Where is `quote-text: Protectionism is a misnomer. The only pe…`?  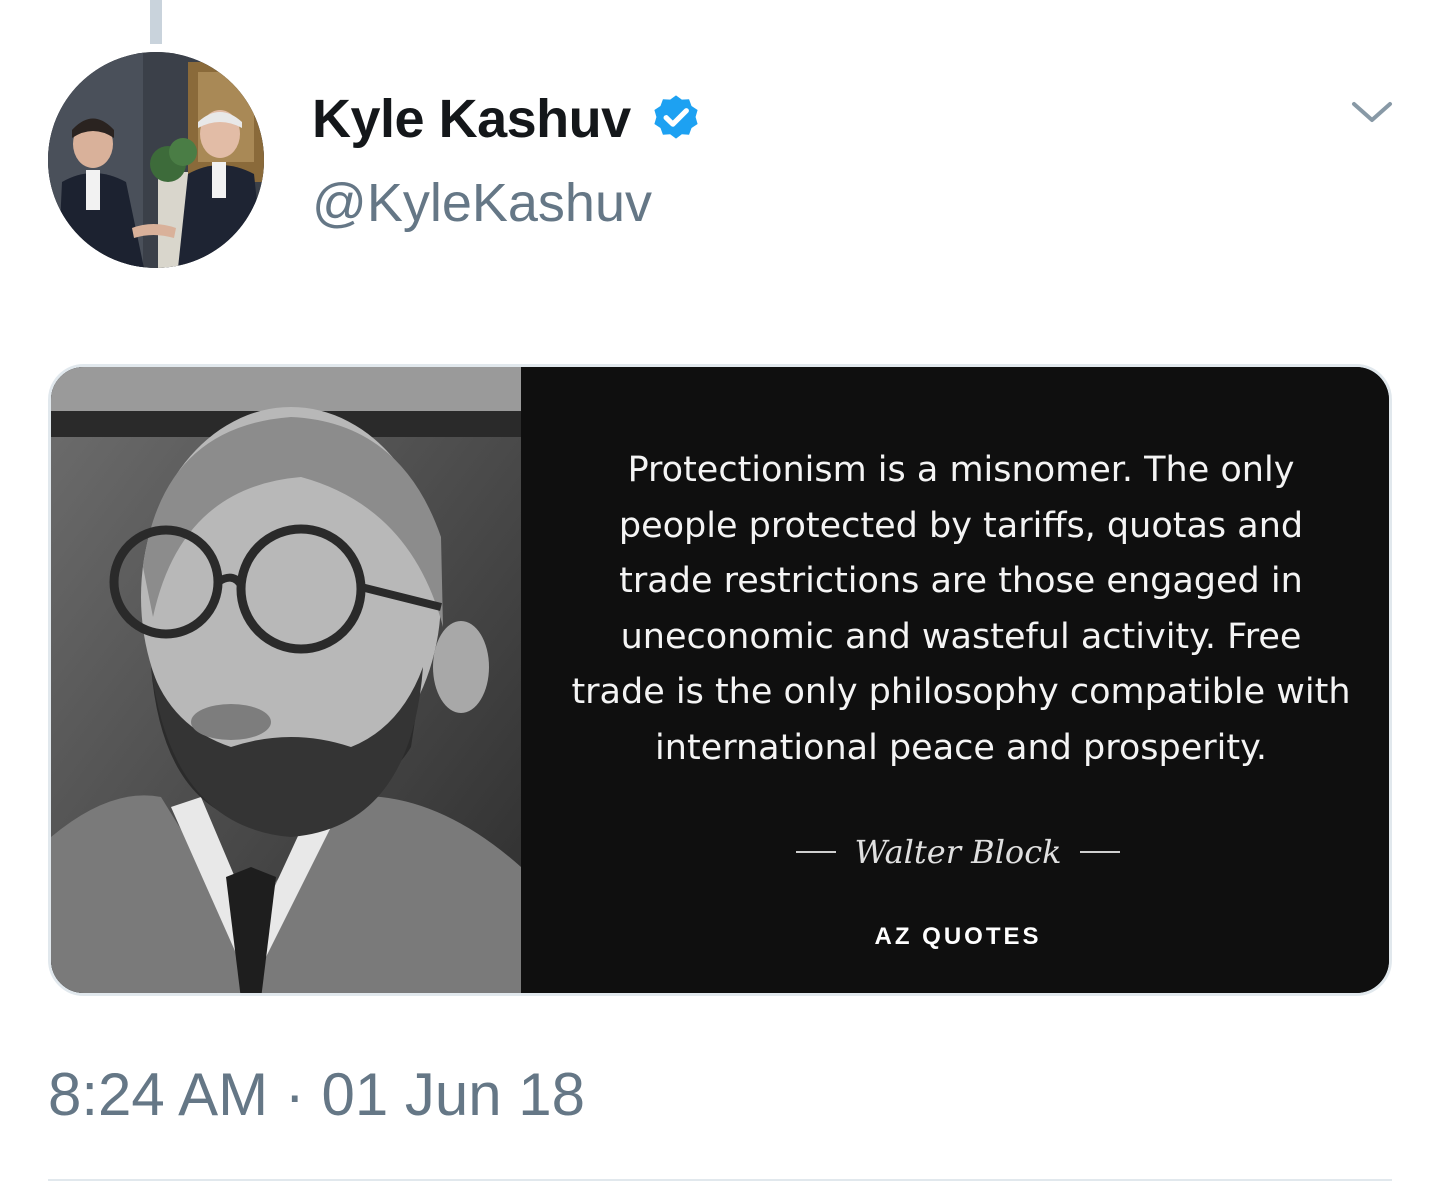
quote-text: Protectionism is a misnomer. The only pe… is located at coordinates (961, 609).